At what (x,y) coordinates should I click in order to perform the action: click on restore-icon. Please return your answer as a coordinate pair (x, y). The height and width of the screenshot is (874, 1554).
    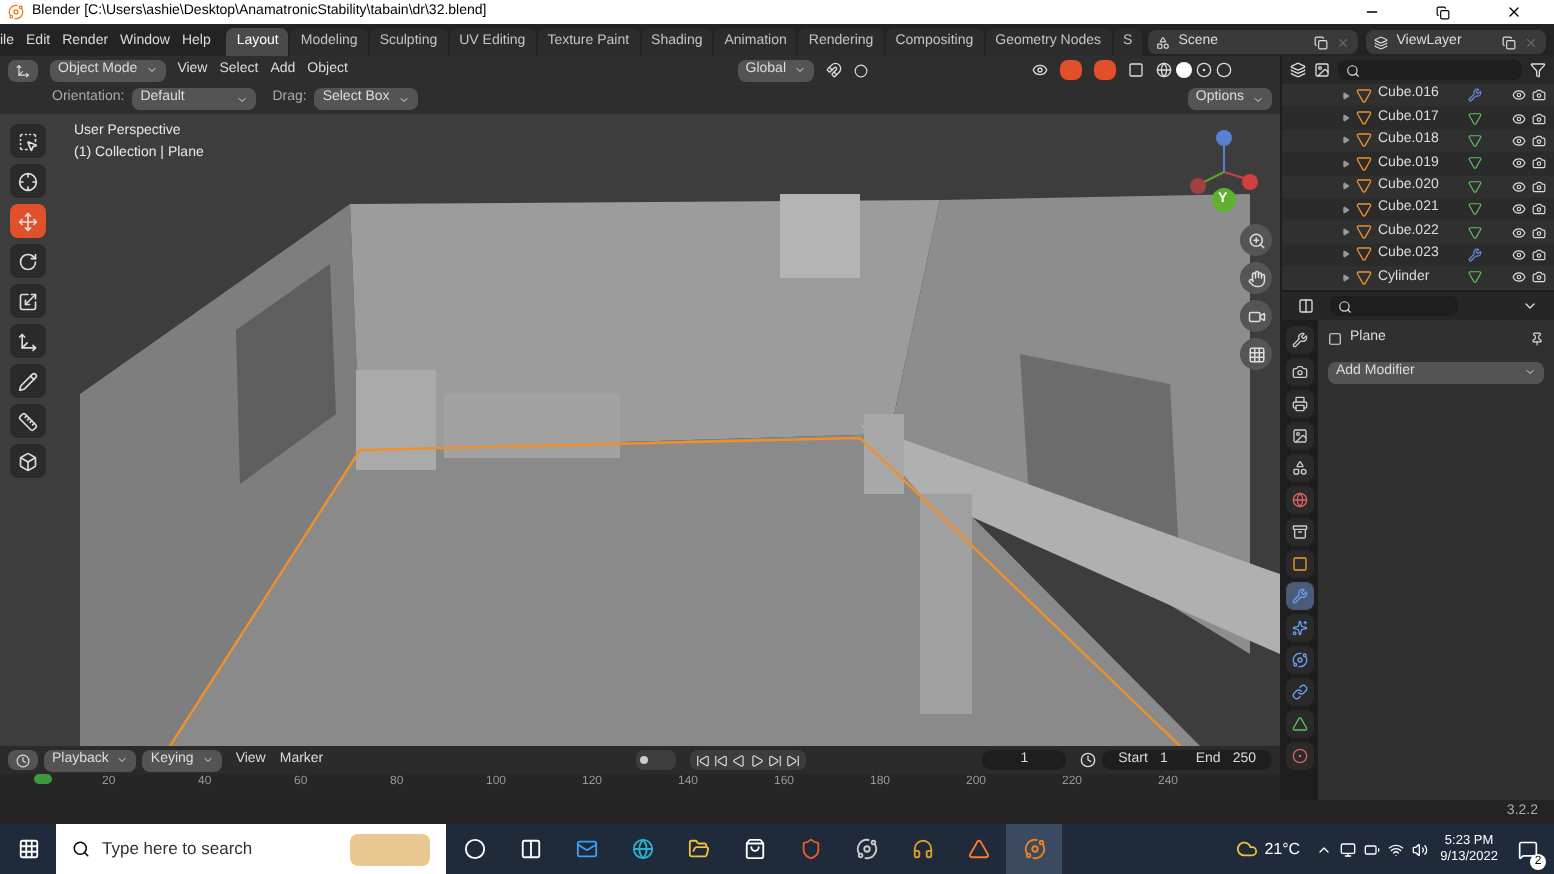
    Looking at the image, I should click on (1443, 12).